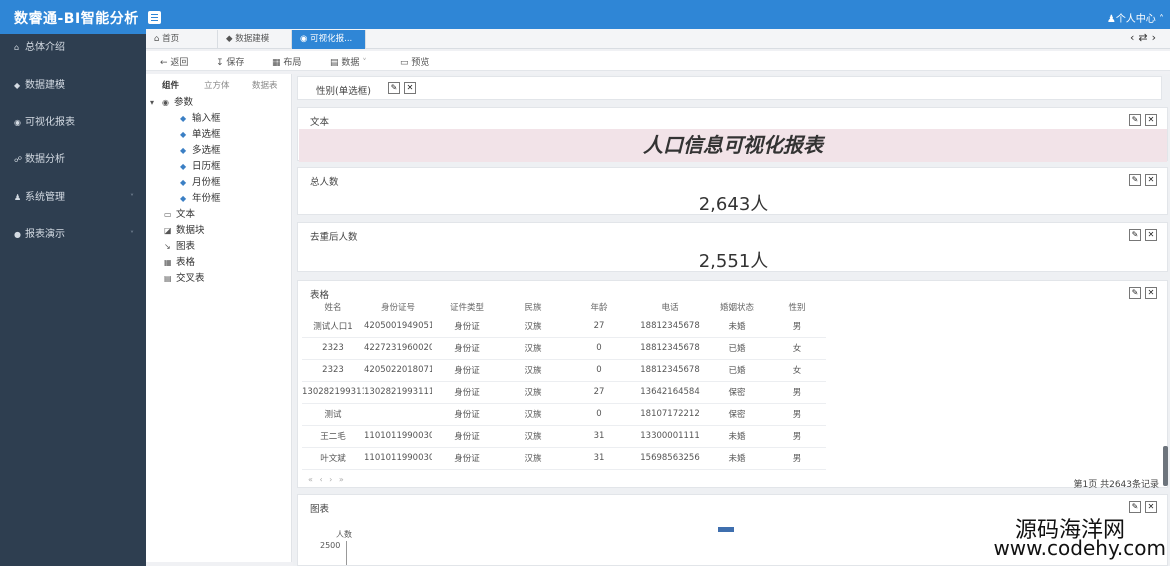  Describe the element at coordinates (17, 234) in the screenshot. I see `circle-icon: ●` at that location.